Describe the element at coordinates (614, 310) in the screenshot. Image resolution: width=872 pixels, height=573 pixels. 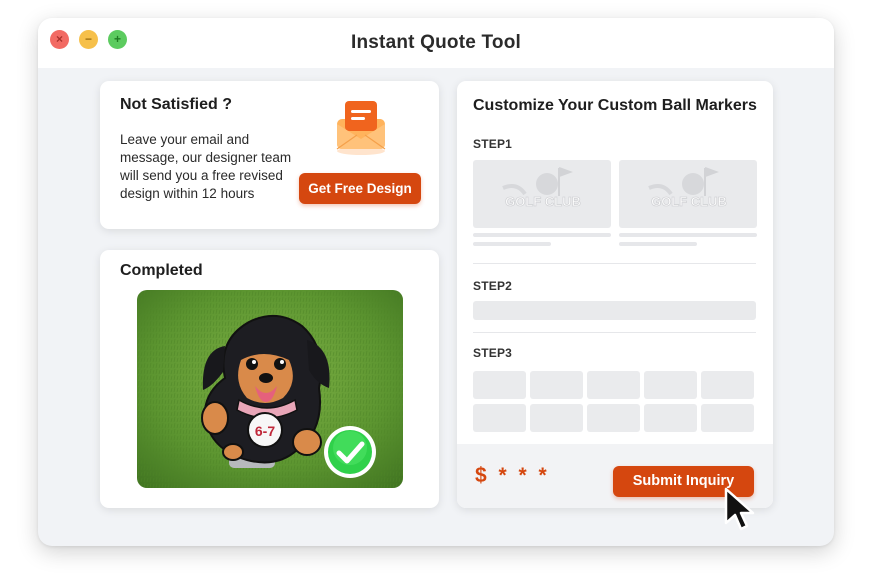
I see `step2-input-placeholder` at that location.